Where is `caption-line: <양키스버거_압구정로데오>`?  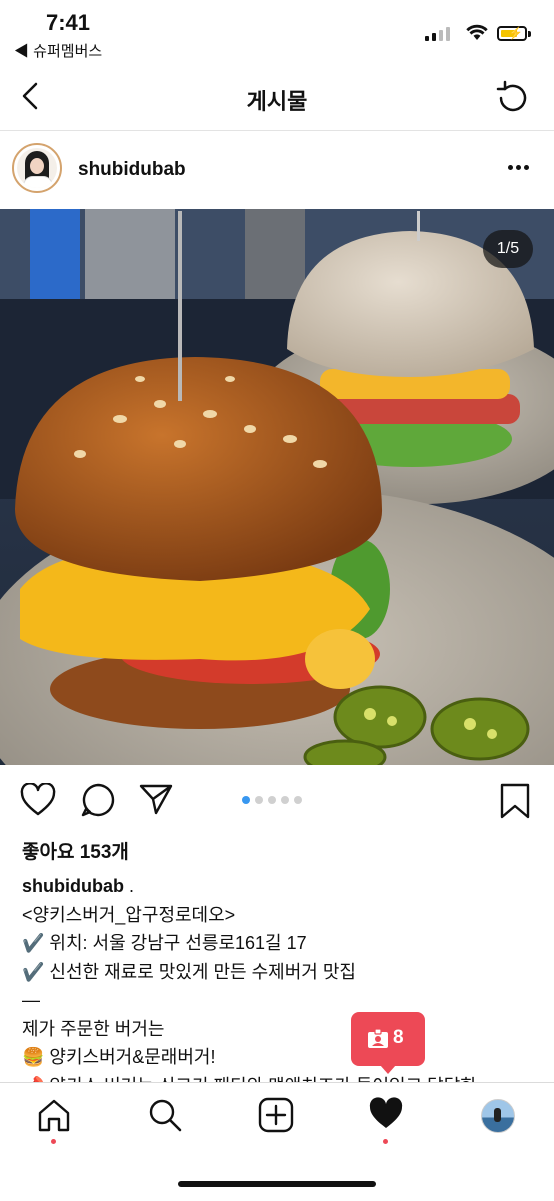 caption-line: <양키스버거_압구정로데오> is located at coordinates (129, 914).